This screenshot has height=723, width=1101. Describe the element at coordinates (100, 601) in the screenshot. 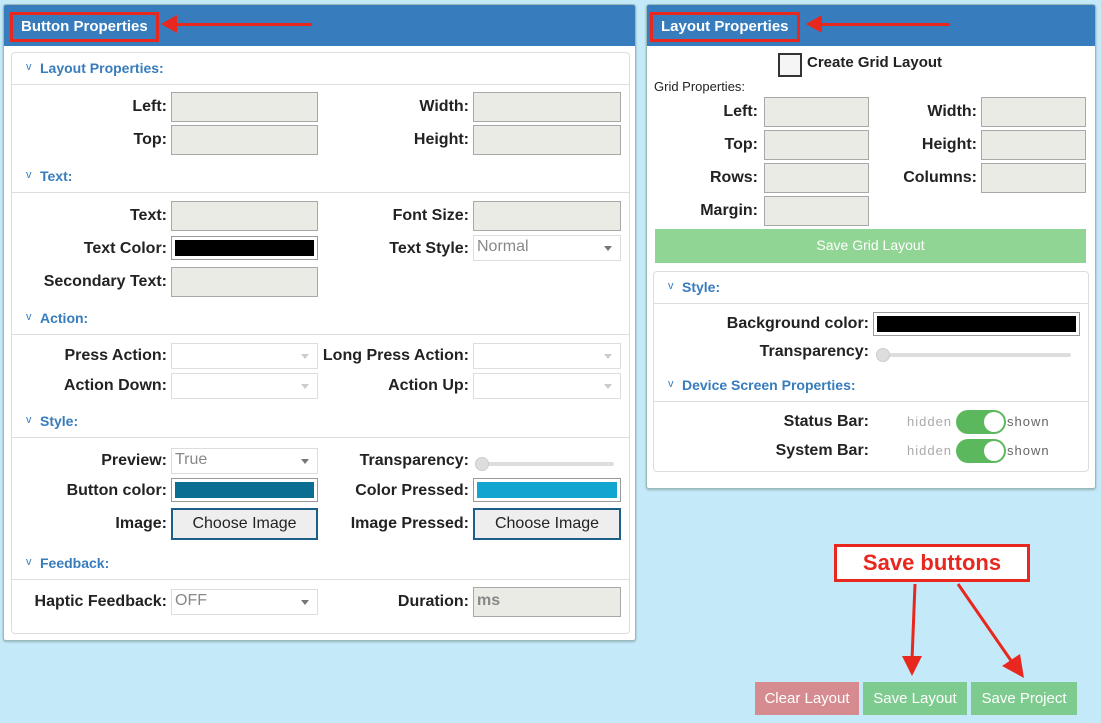

I see `haptic-feedback-label: Haptic Feedback:` at that location.